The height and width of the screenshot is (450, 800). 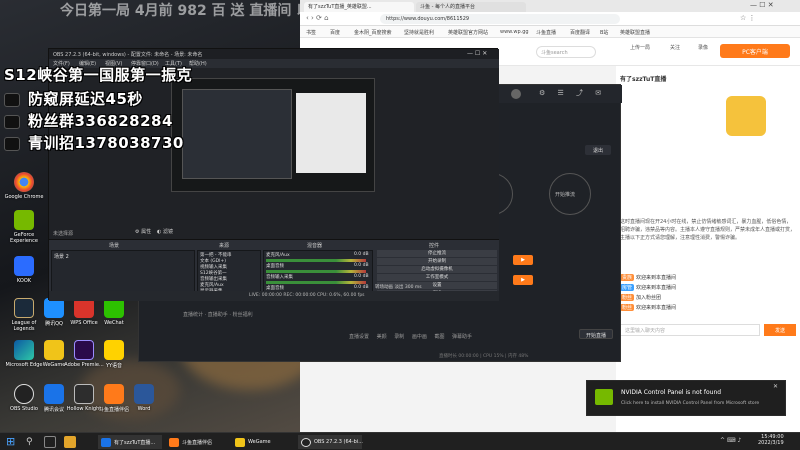 What do you see at coordinates (640, 47) in the screenshot?
I see `header-link: 上传一局` at bounding box center [640, 47].